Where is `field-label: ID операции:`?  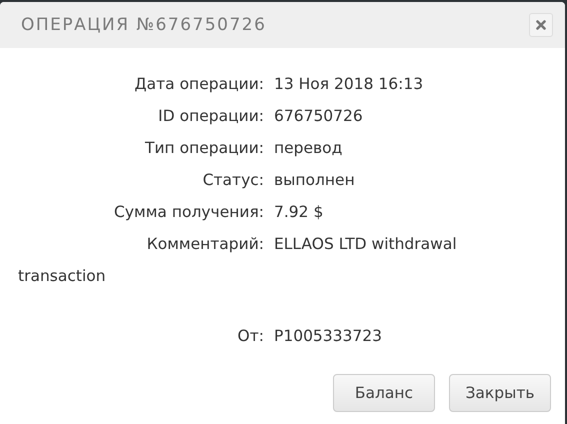
field-label: ID операции: is located at coordinates (211, 116).